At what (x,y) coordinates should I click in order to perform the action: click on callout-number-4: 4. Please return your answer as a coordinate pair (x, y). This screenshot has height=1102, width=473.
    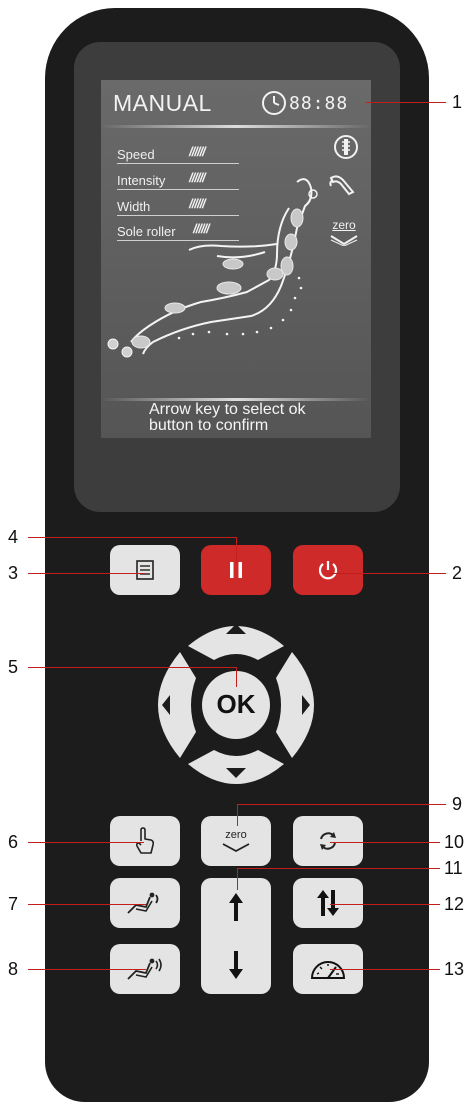
    Looking at the image, I should click on (13, 537).